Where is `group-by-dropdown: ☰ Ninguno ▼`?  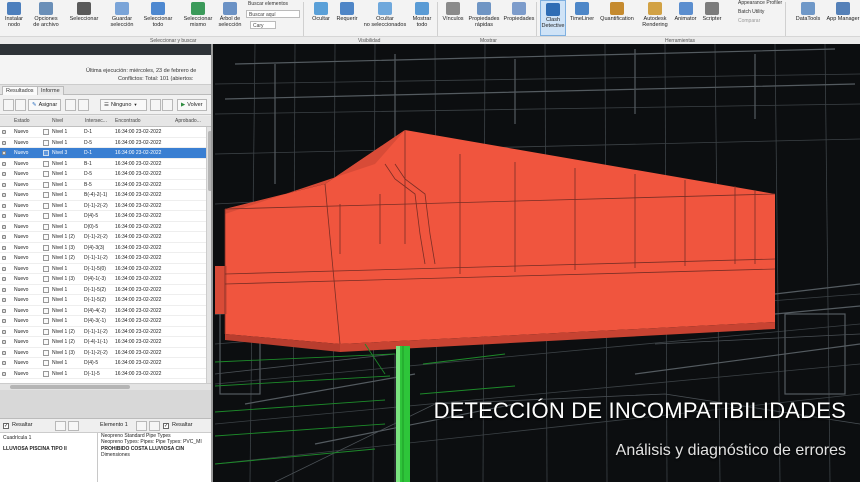 group-by-dropdown: ☰ Ninguno ▼ is located at coordinates (123, 105).